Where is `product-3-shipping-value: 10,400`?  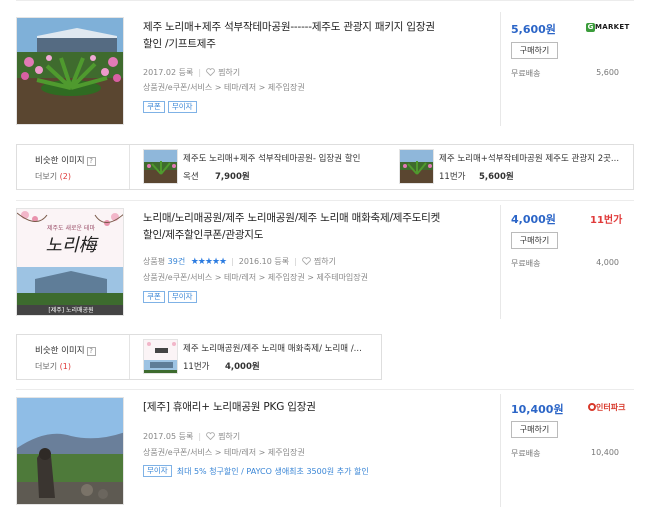
product-3-shipping-value: 10,400 is located at coordinates (605, 452).